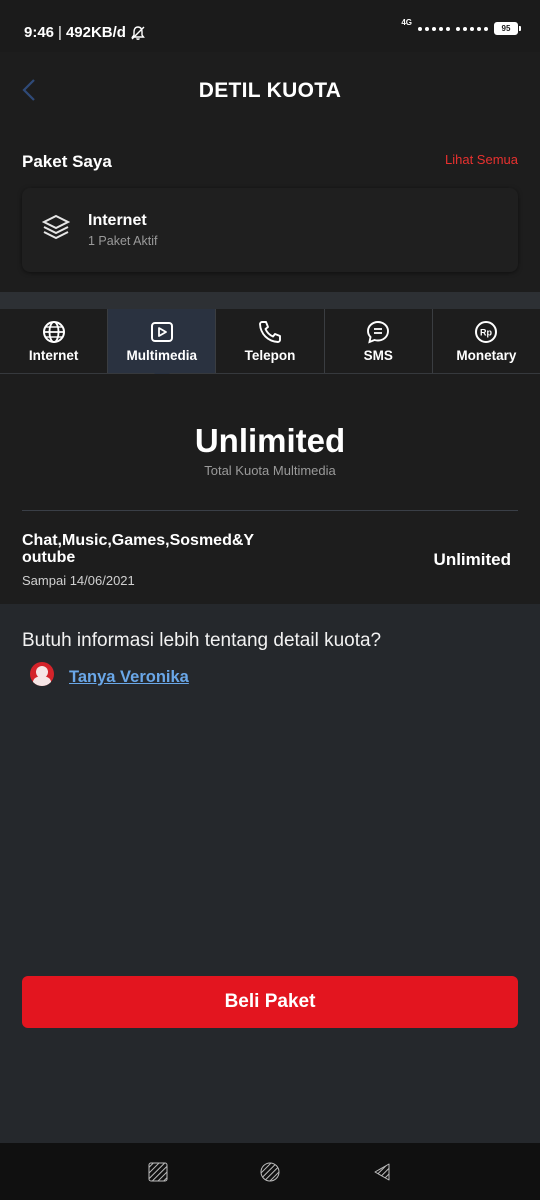 Image resolution: width=540 pixels, height=1200 pixels. I want to click on tab-telepon: Telepon, so click(270, 341).